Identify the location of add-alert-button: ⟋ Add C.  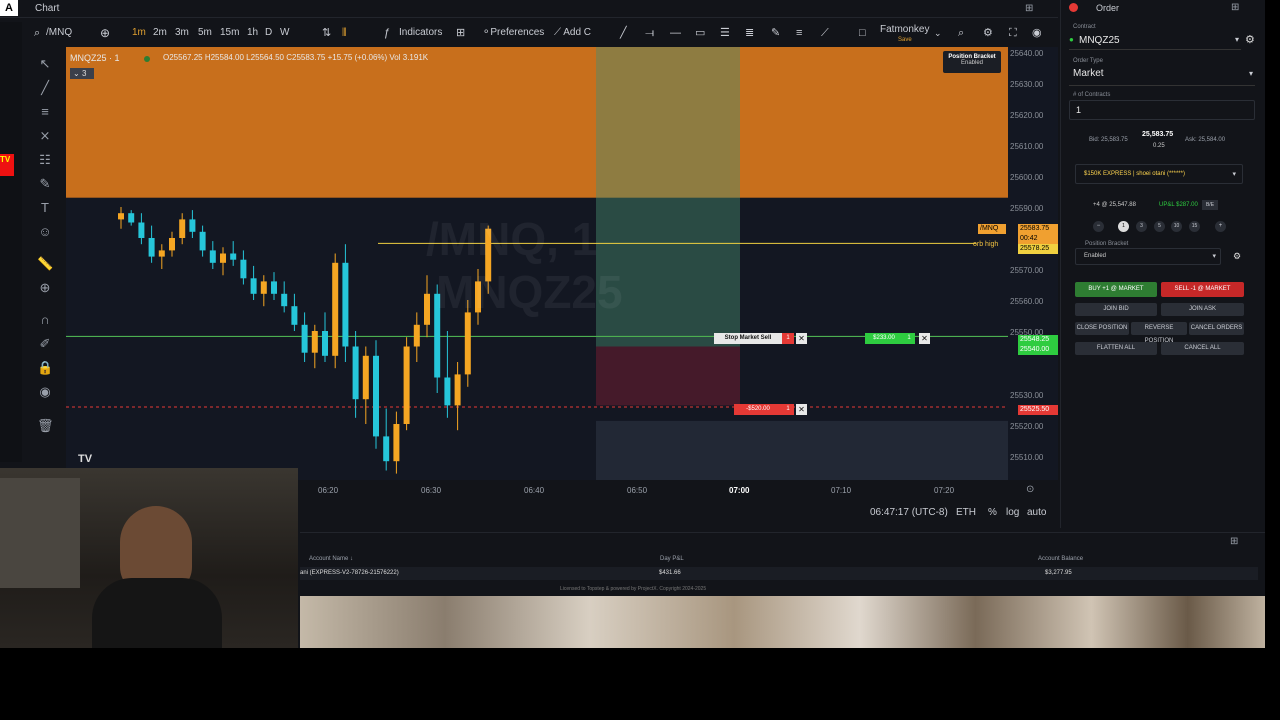
(572, 33).